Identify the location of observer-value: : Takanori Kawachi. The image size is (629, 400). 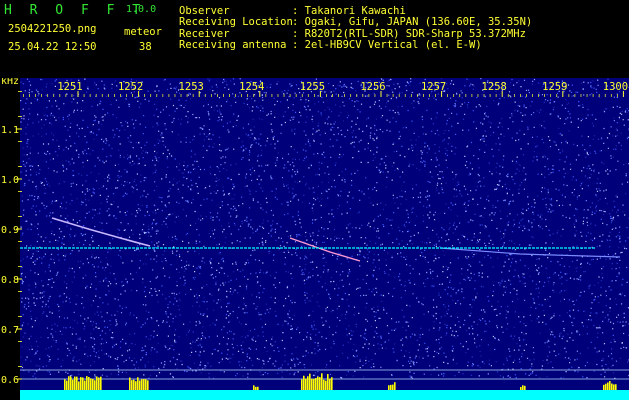
(349, 11).